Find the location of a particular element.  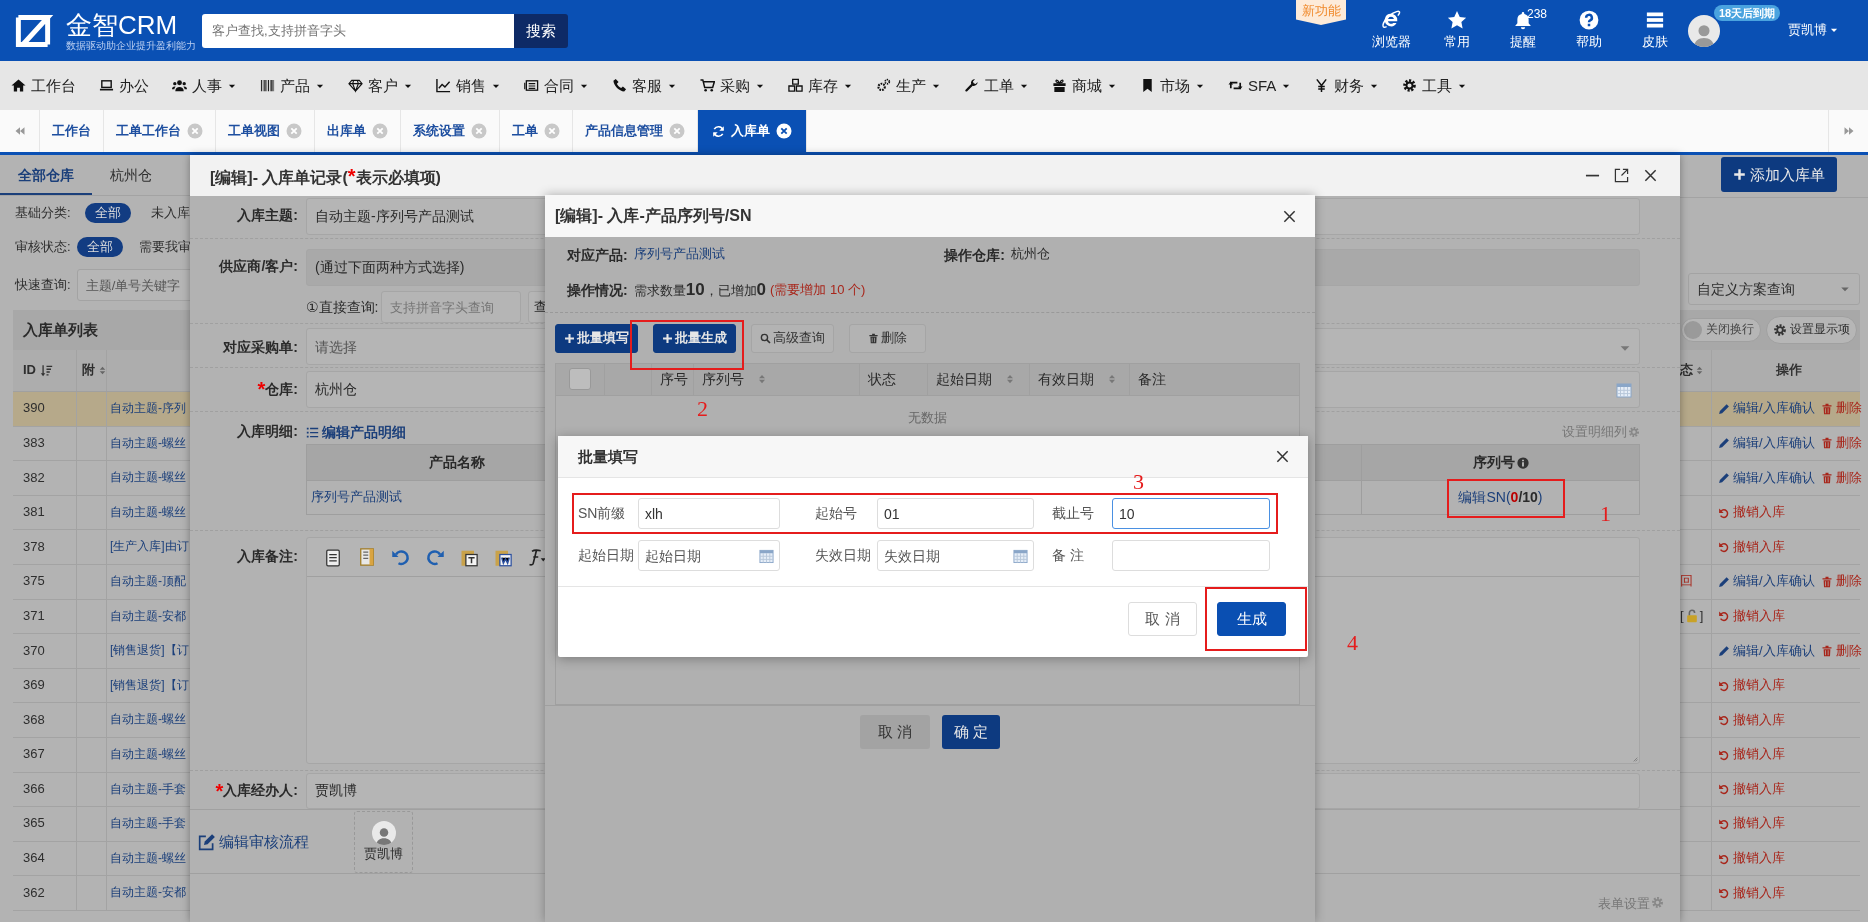

select-all-checkbox is located at coordinates (579, 379).